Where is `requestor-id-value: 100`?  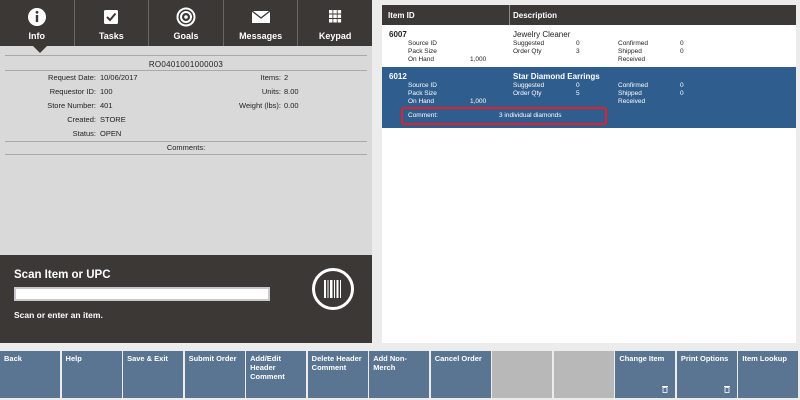
requestor-id-value: 100 is located at coordinates (106, 91).